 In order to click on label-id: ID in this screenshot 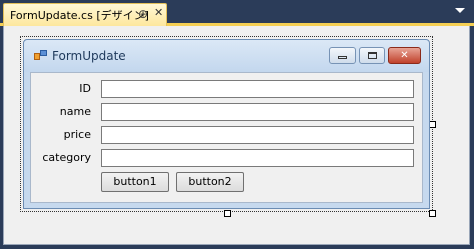, I will do `click(85, 88)`.